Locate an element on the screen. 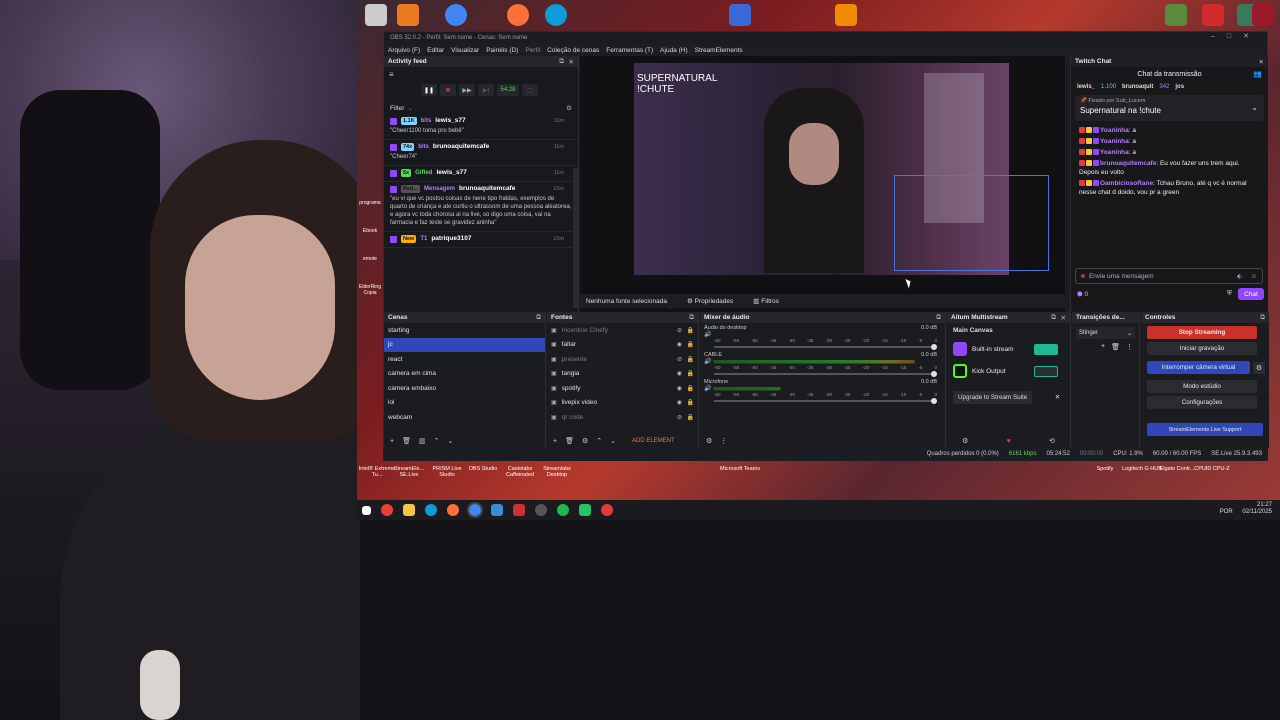 Image resolution: width=1280 pixels, height=720 pixels. taskbar-app-icon is located at coordinates (387, 510).